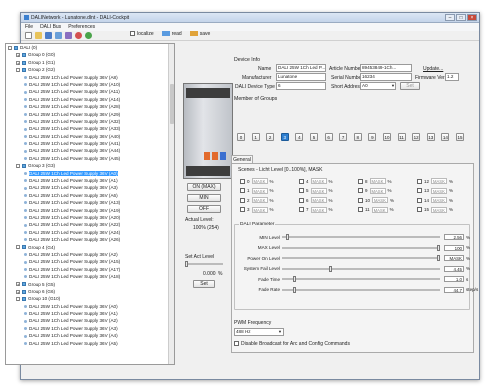  I want to click on scan-icon, so click(68, 35).